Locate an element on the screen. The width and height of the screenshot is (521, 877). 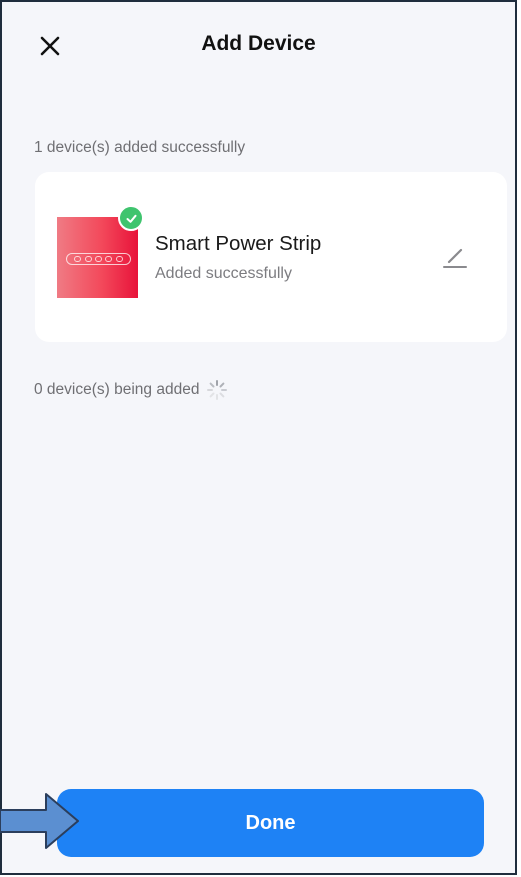
adding-count-label: 0 device(s) being added is located at coordinates (131, 390).